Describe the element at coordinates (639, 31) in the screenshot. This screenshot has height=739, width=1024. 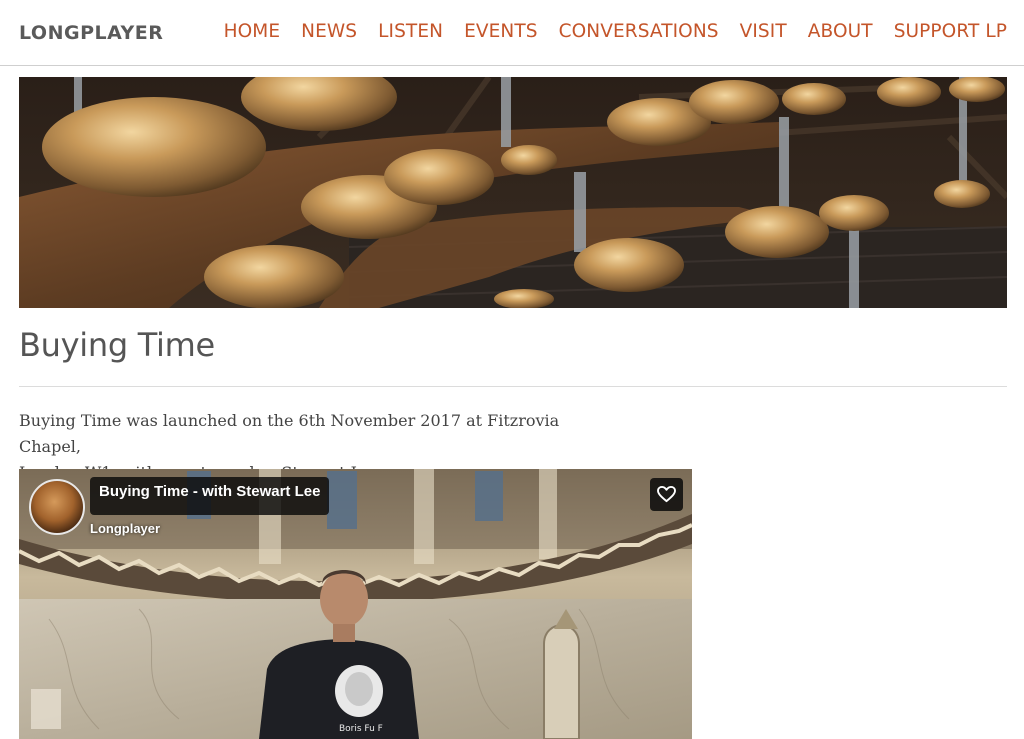
I see `nav-conversations: CONVERSATIONS` at that location.